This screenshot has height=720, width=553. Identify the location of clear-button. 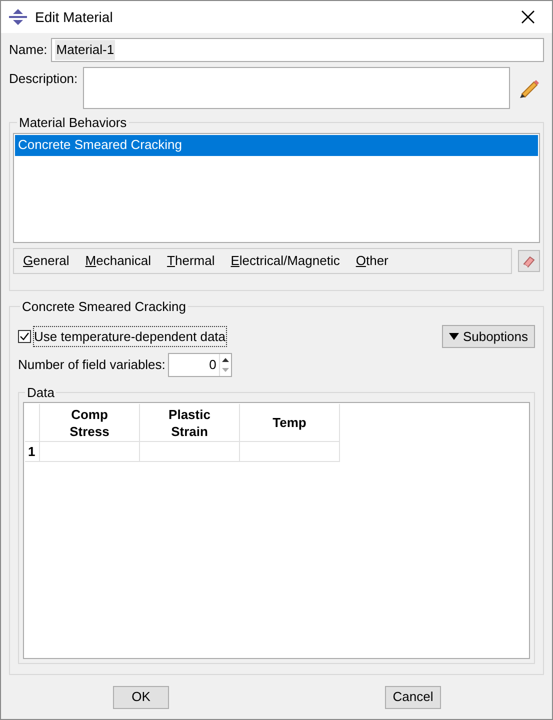
(529, 261).